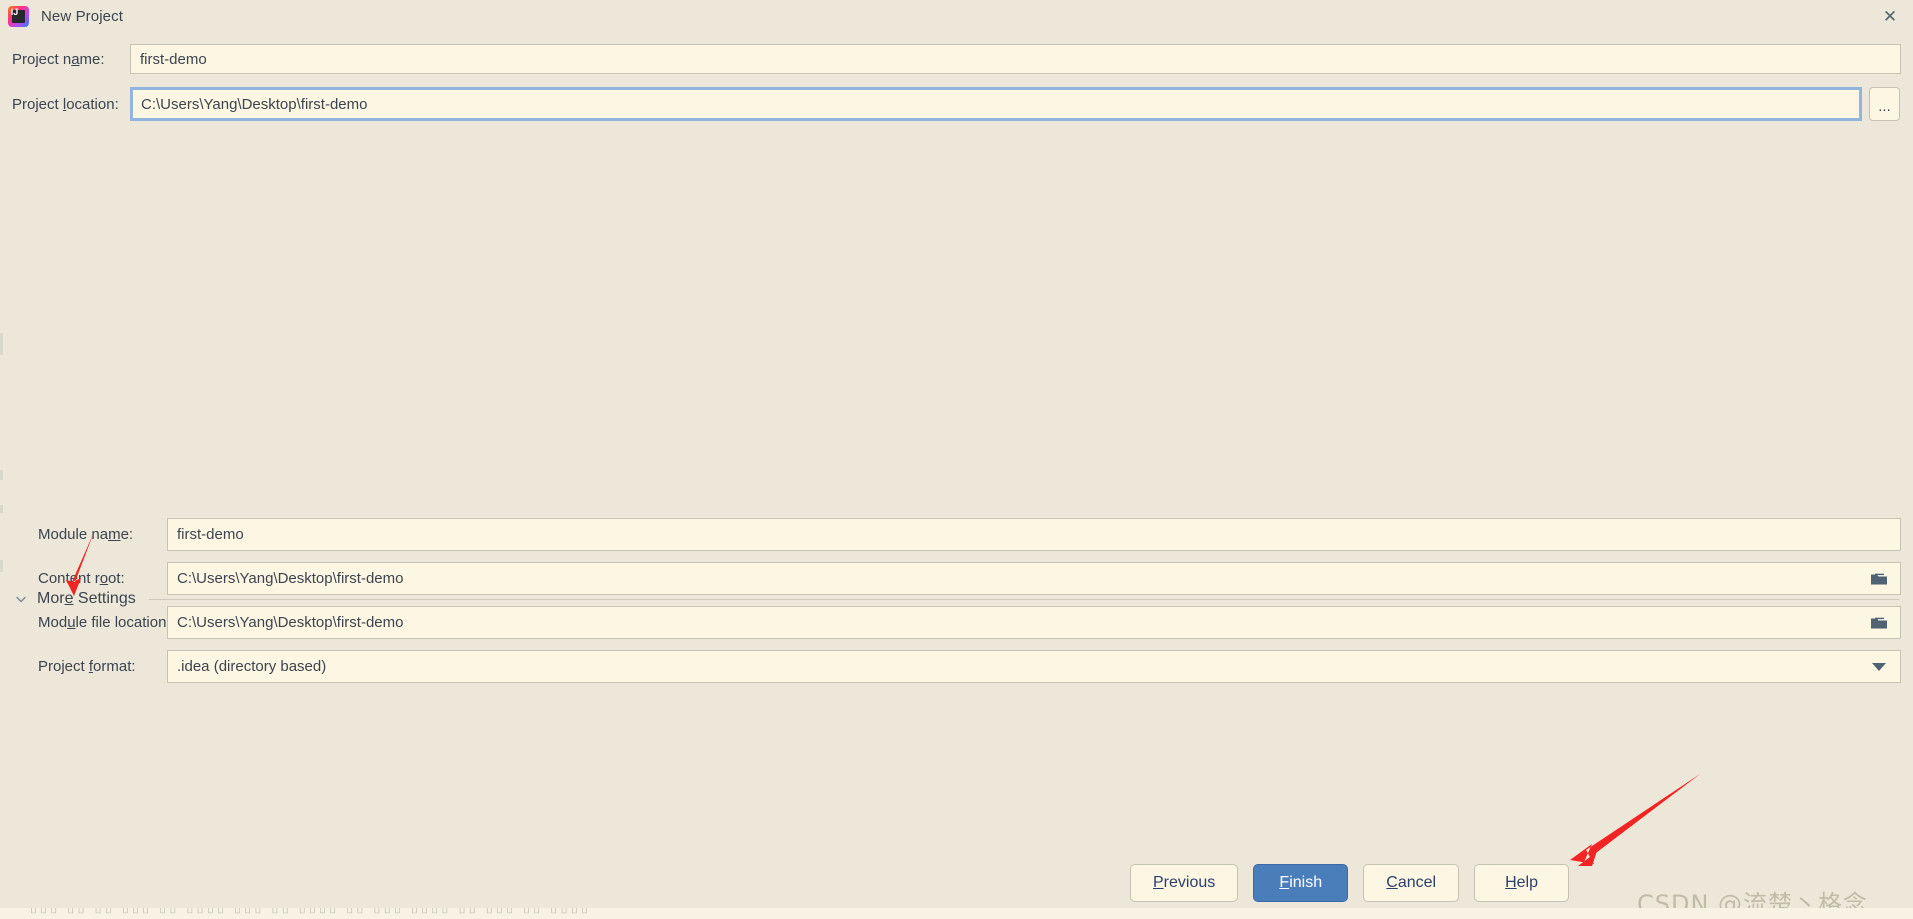  Describe the element at coordinates (1015, 59) in the screenshot. I see `project-name-input: first-demo` at that location.